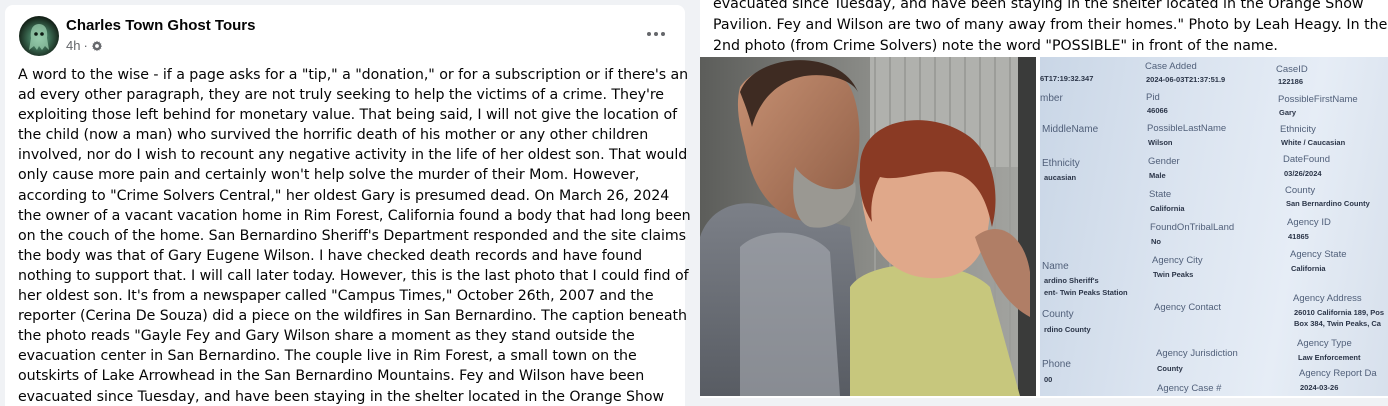 This screenshot has height=406, width=1388. I want to click on more-options-icon, so click(649, 34).